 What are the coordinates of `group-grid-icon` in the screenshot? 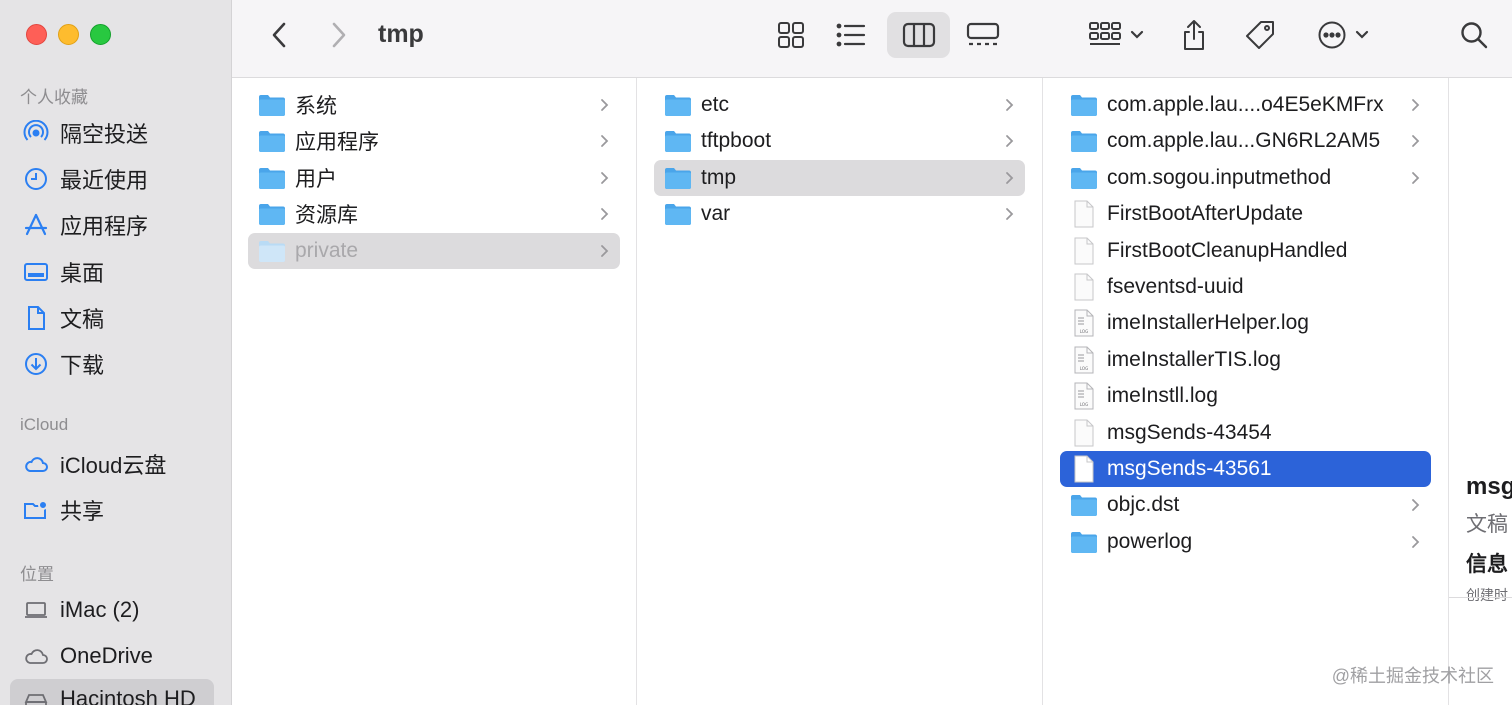 It's located at (1105, 33).